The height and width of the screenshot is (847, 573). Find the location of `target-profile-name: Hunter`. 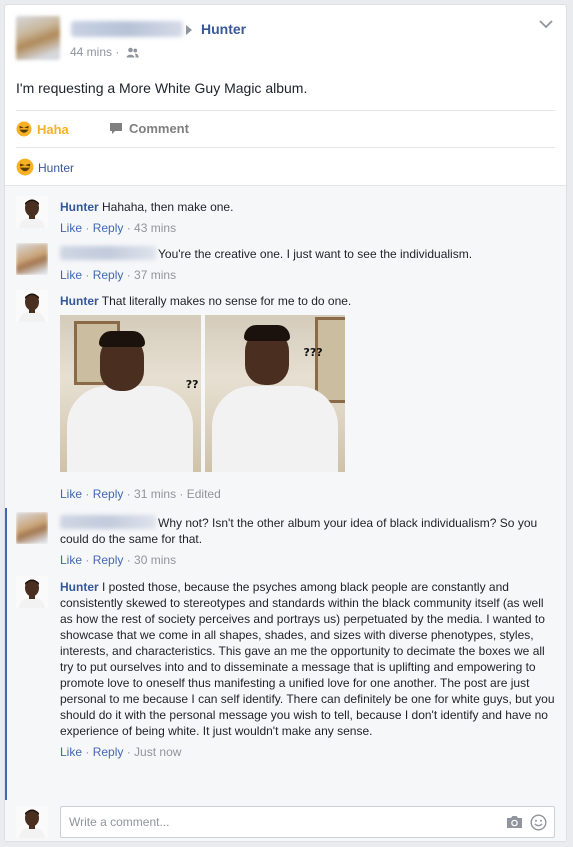

target-profile-name: Hunter is located at coordinates (223, 29).